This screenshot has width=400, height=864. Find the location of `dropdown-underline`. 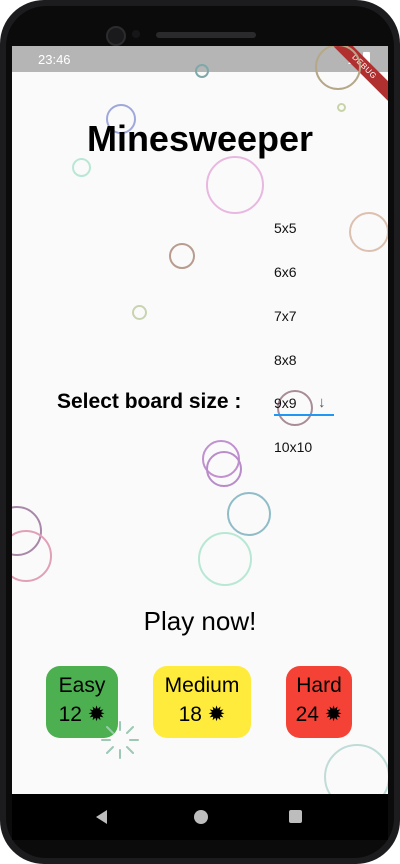

dropdown-underline is located at coordinates (304, 415).